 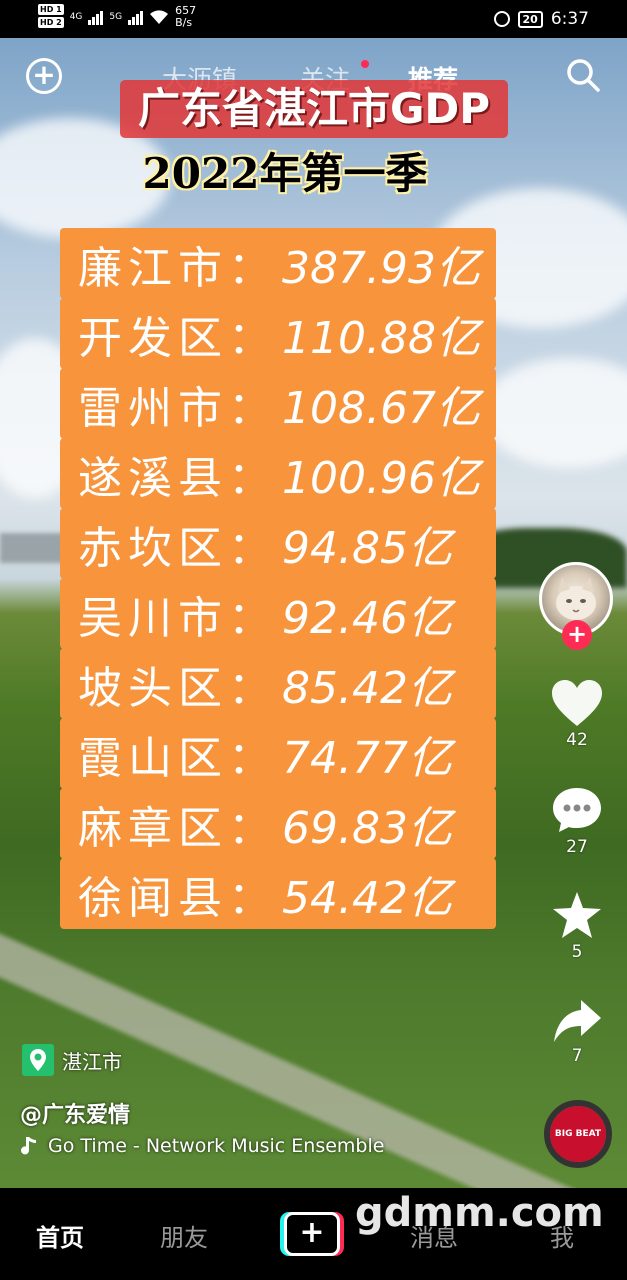 What do you see at coordinates (367, 898) in the screenshot?
I see `gdp-value: 54.42亿` at bounding box center [367, 898].